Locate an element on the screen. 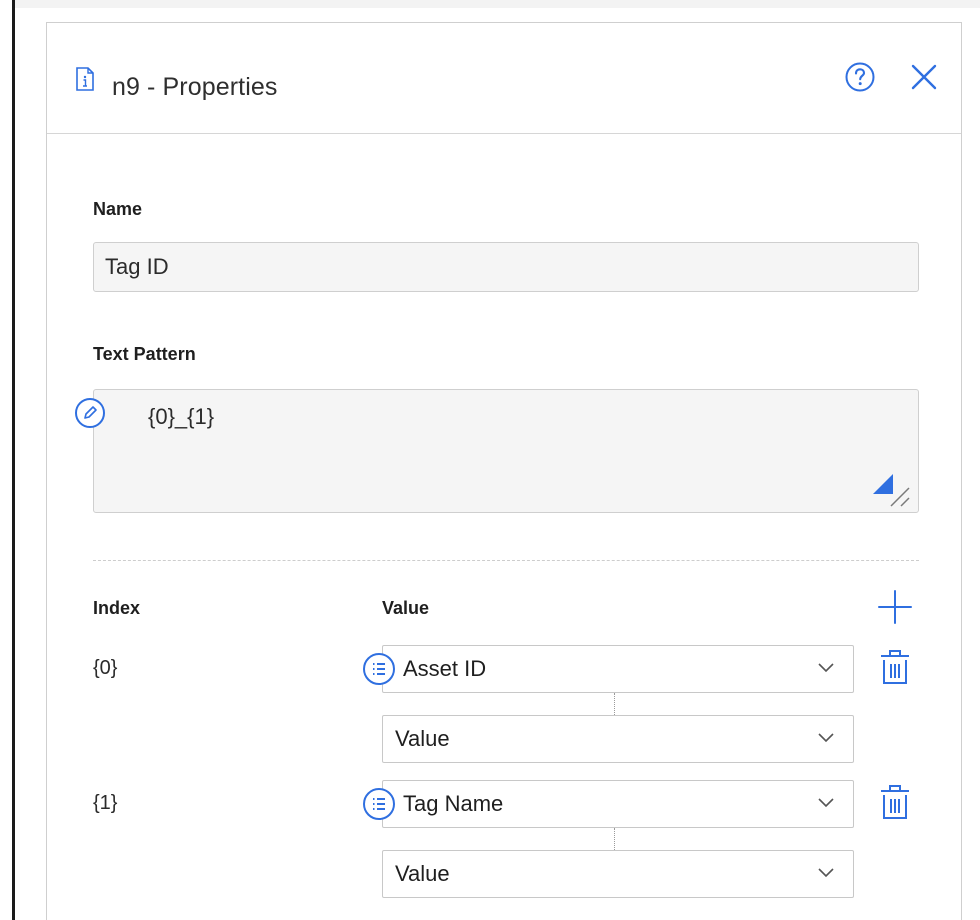 This screenshot has height=920, width=980. field-select: Tag Name is located at coordinates (618, 804).